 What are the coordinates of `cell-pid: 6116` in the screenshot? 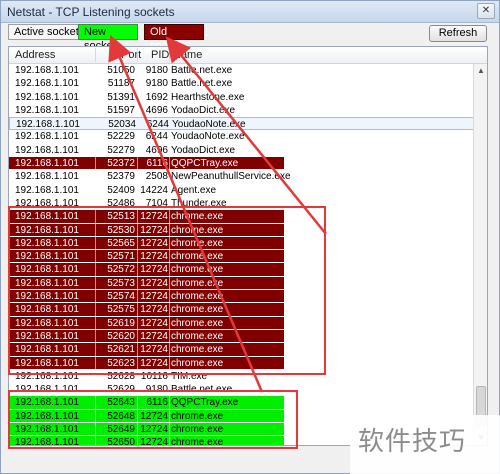 It's located at (157, 164).